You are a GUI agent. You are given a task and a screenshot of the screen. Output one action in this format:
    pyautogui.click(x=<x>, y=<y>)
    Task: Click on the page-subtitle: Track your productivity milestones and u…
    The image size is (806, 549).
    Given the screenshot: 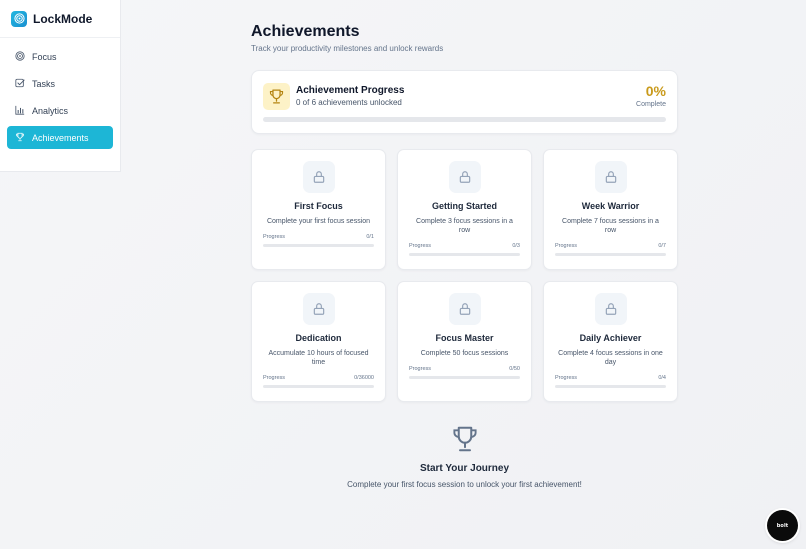 What is the action you would take?
    pyautogui.click(x=347, y=48)
    